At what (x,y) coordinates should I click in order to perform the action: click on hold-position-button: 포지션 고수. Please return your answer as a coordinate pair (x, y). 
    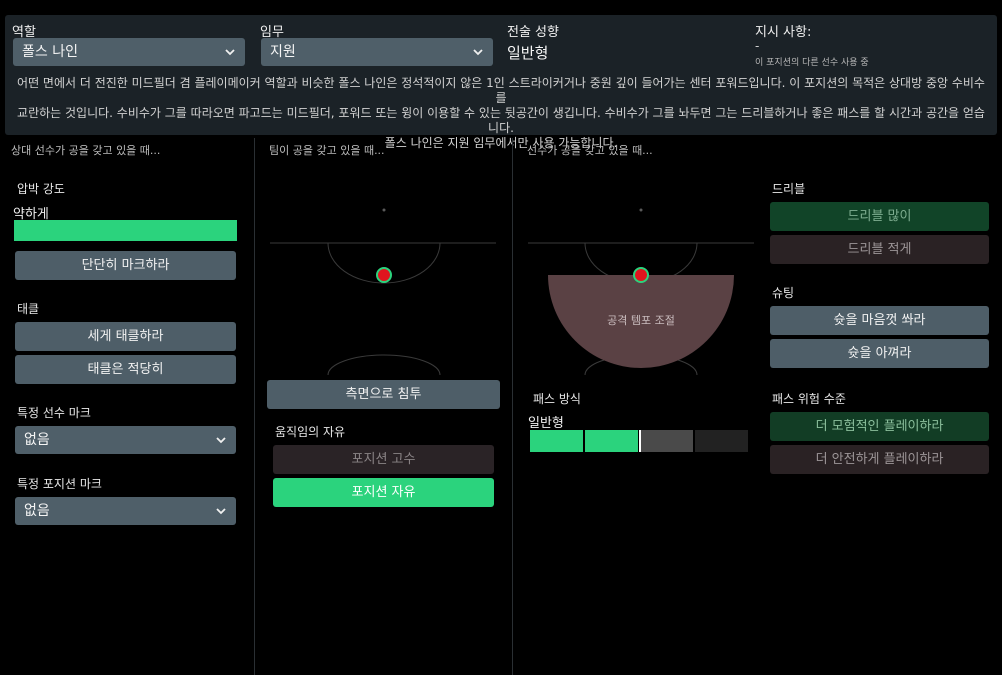
    Looking at the image, I should click on (383, 459).